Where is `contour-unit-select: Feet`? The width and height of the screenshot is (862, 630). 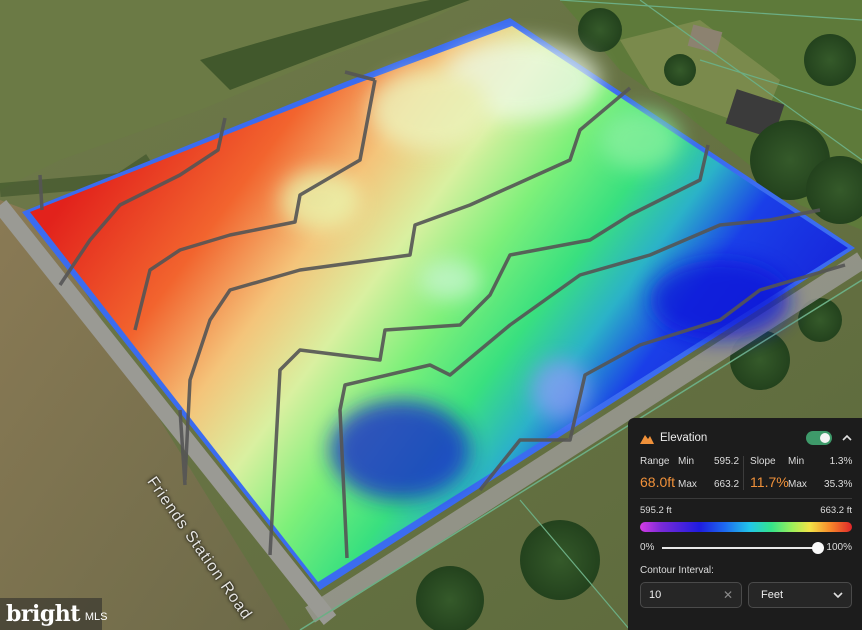
contour-unit-select: Feet is located at coordinates (800, 595).